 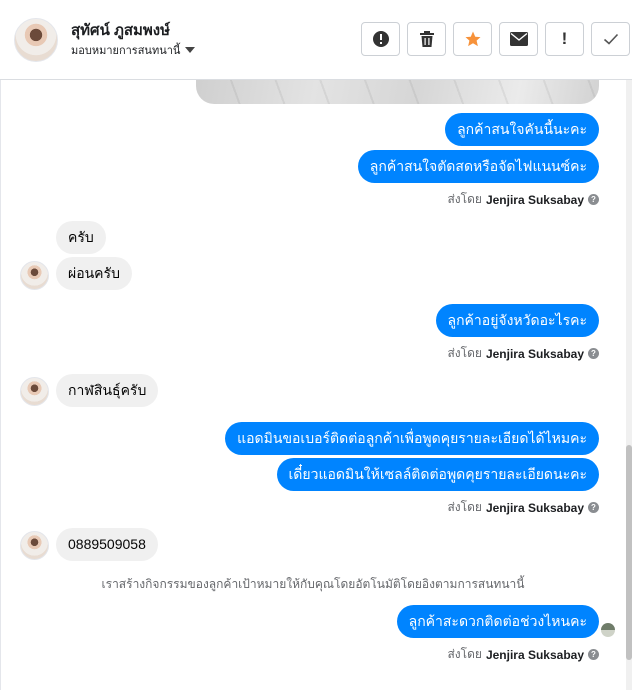 I want to click on star-icon, so click(x=472, y=39).